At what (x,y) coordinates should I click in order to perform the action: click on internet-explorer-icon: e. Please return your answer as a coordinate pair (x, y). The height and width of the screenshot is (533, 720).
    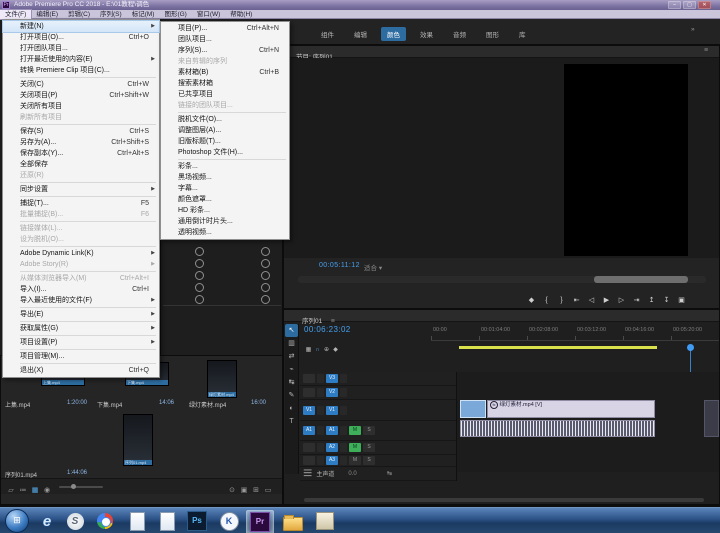
    Looking at the image, I should click on (47, 521).